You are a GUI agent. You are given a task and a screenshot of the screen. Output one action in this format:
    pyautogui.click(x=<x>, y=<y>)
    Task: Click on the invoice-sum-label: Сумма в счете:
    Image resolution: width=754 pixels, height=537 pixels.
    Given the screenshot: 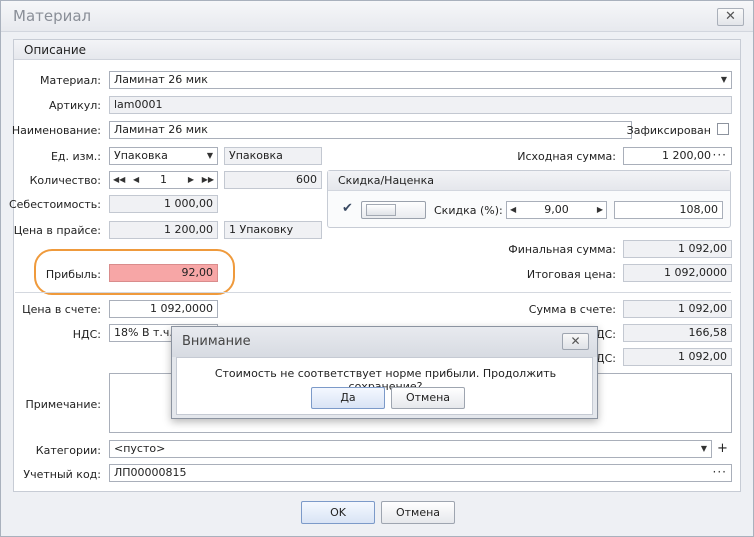 What is the action you would take?
    pyautogui.click(x=572, y=309)
    